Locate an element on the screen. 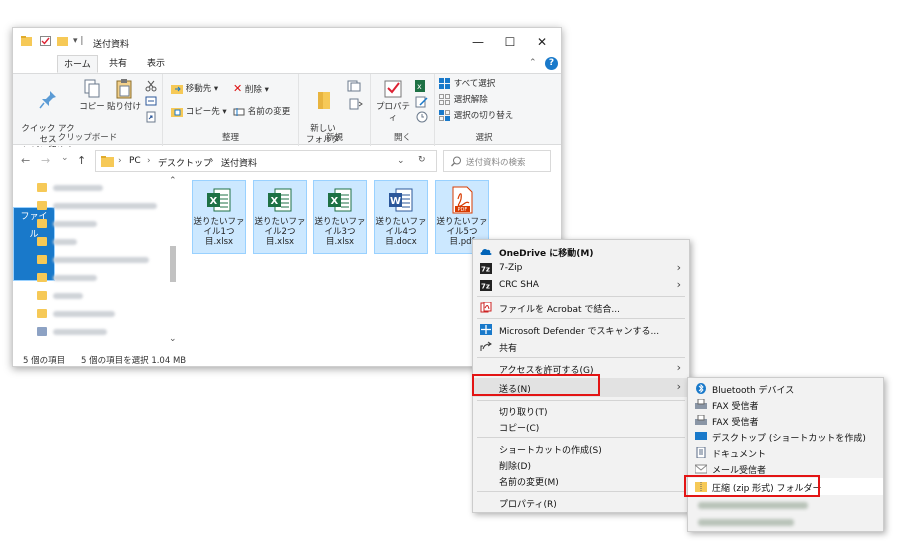 This screenshot has width=906, height=555. group-open: プロパティ x 開く is located at coordinates (403, 110).